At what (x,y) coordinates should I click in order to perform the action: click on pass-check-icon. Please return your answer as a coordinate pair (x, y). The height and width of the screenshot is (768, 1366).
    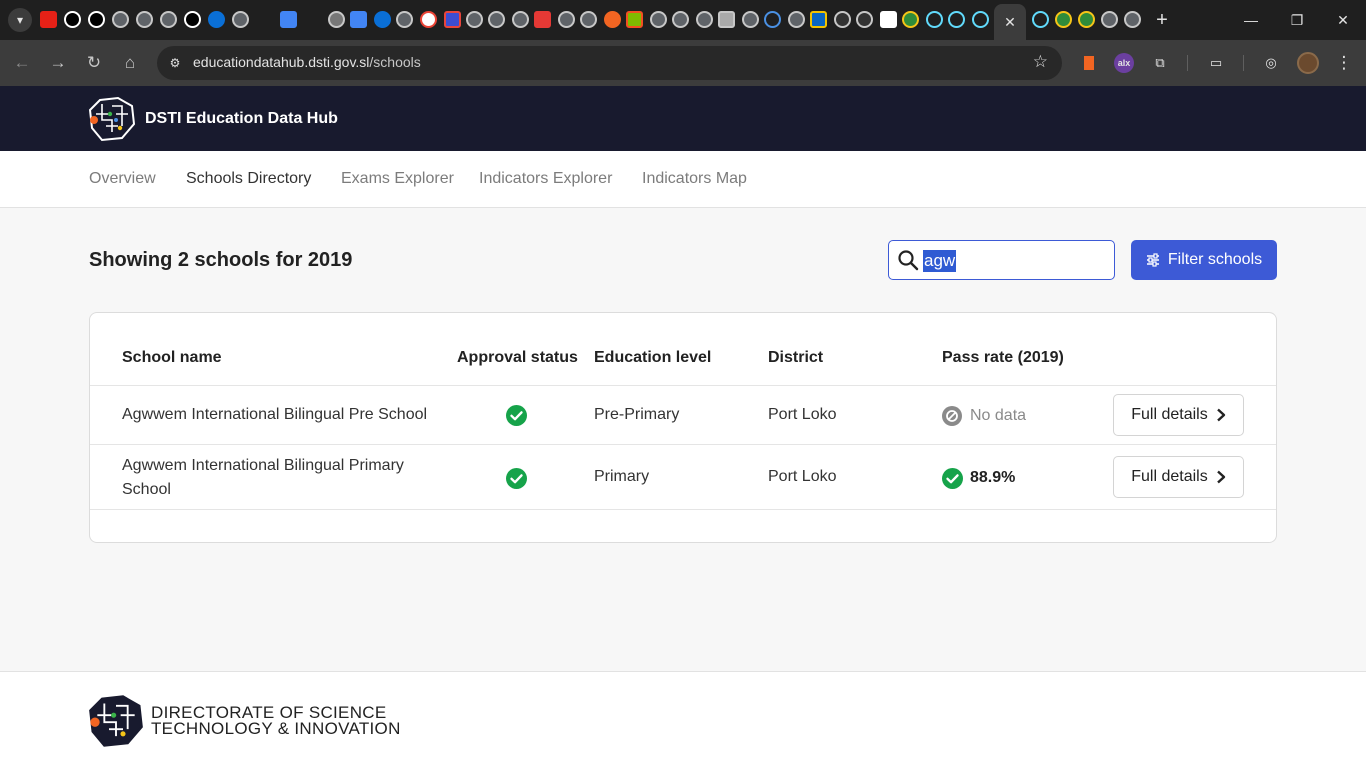
    Looking at the image, I should click on (952, 478).